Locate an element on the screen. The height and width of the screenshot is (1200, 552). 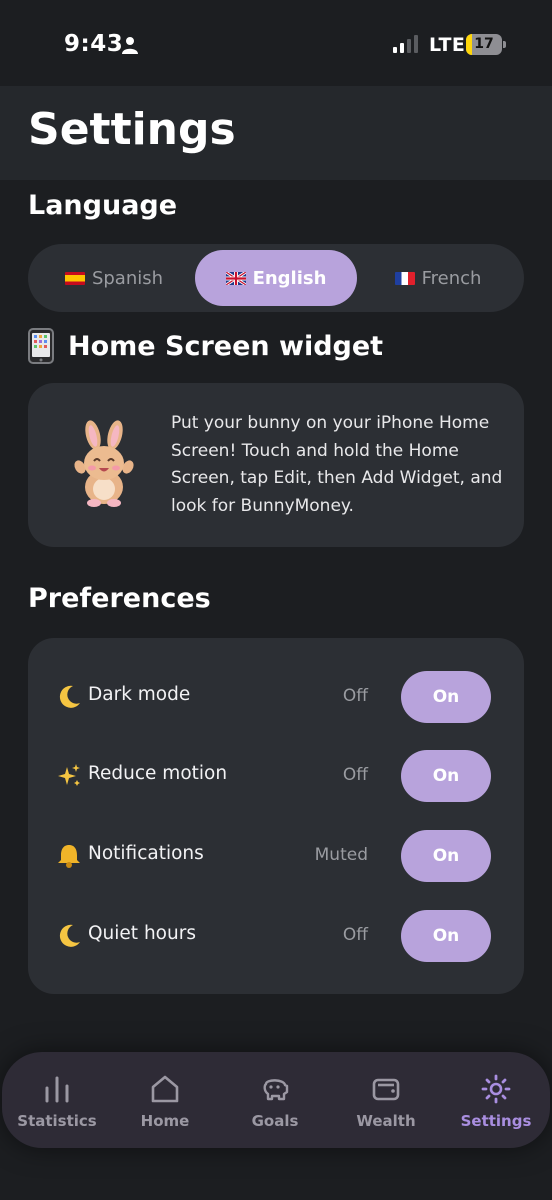
pref-row-reduce-motion: Reduce motion Off On is located at coordinates (276, 776).